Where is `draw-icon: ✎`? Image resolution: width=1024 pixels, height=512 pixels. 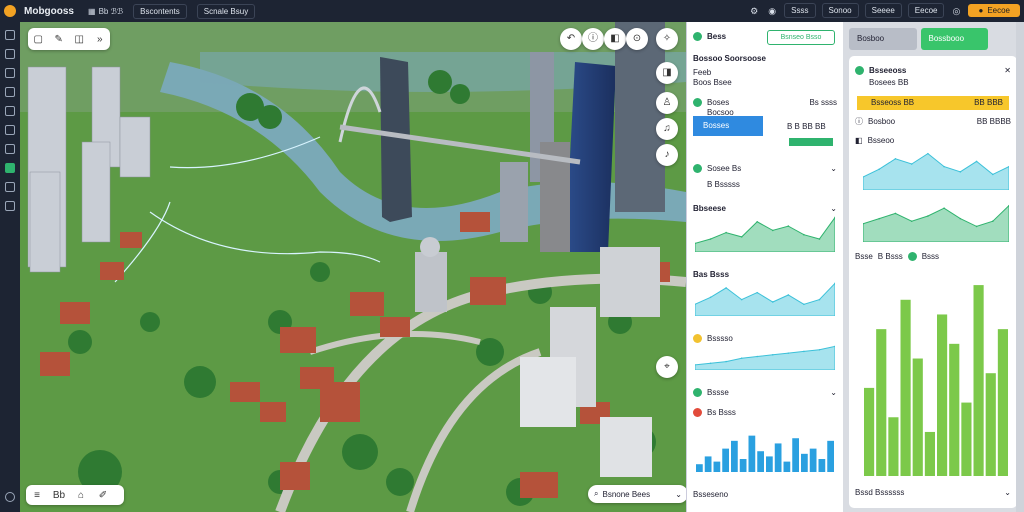 draw-icon: ✎ is located at coordinates (59, 39).